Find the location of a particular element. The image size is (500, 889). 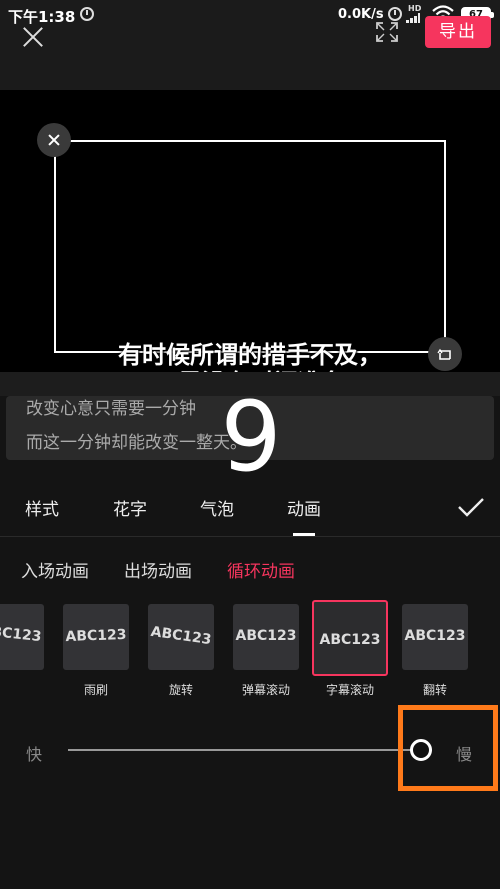

animation-option-flip: ABC123 is located at coordinates (435, 637).